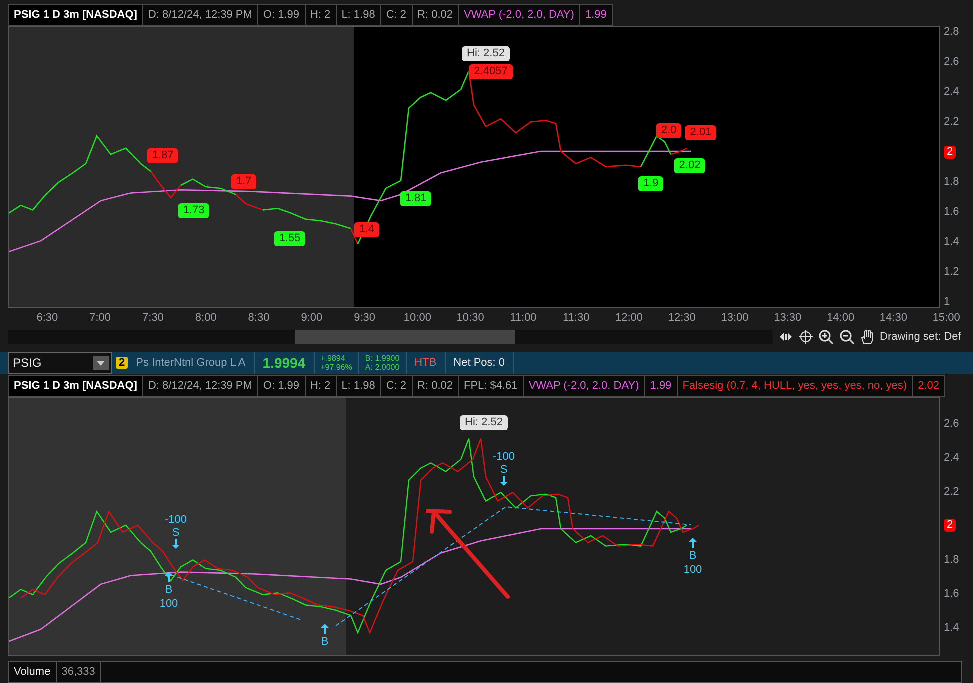 The height and width of the screenshot is (683, 973). Describe the element at coordinates (952, 32) in the screenshot. I see `axis-label: 2.8` at that location.